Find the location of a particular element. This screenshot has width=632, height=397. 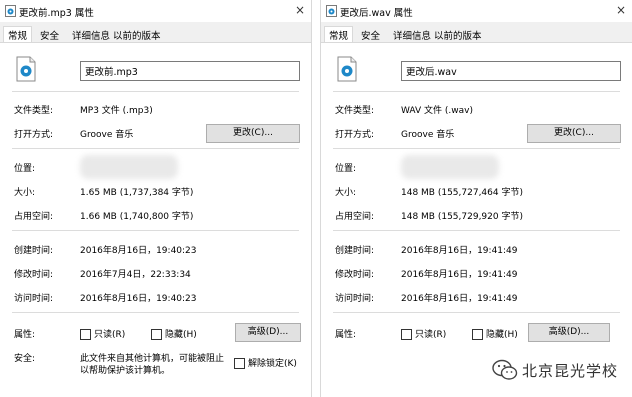

wechat-logo-icon is located at coordinates (505, 369).